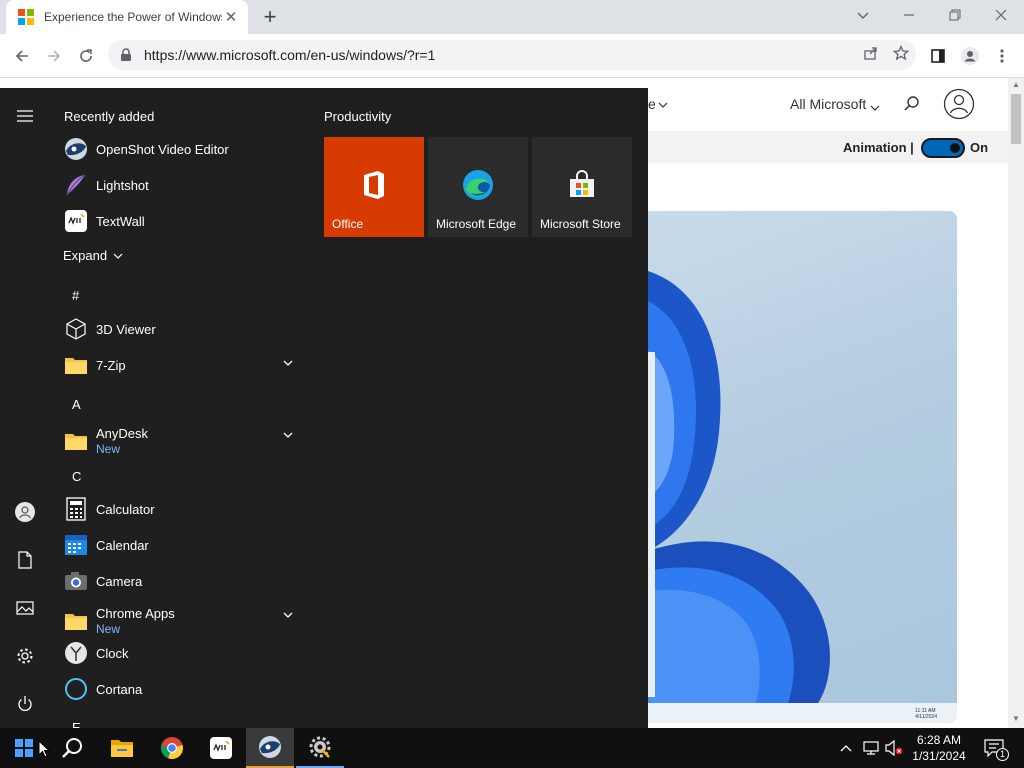 The height and width of the screenshot is (768, 1024). I want to click on all-microsoft-menu: All Microsoft, so click(828, 104).